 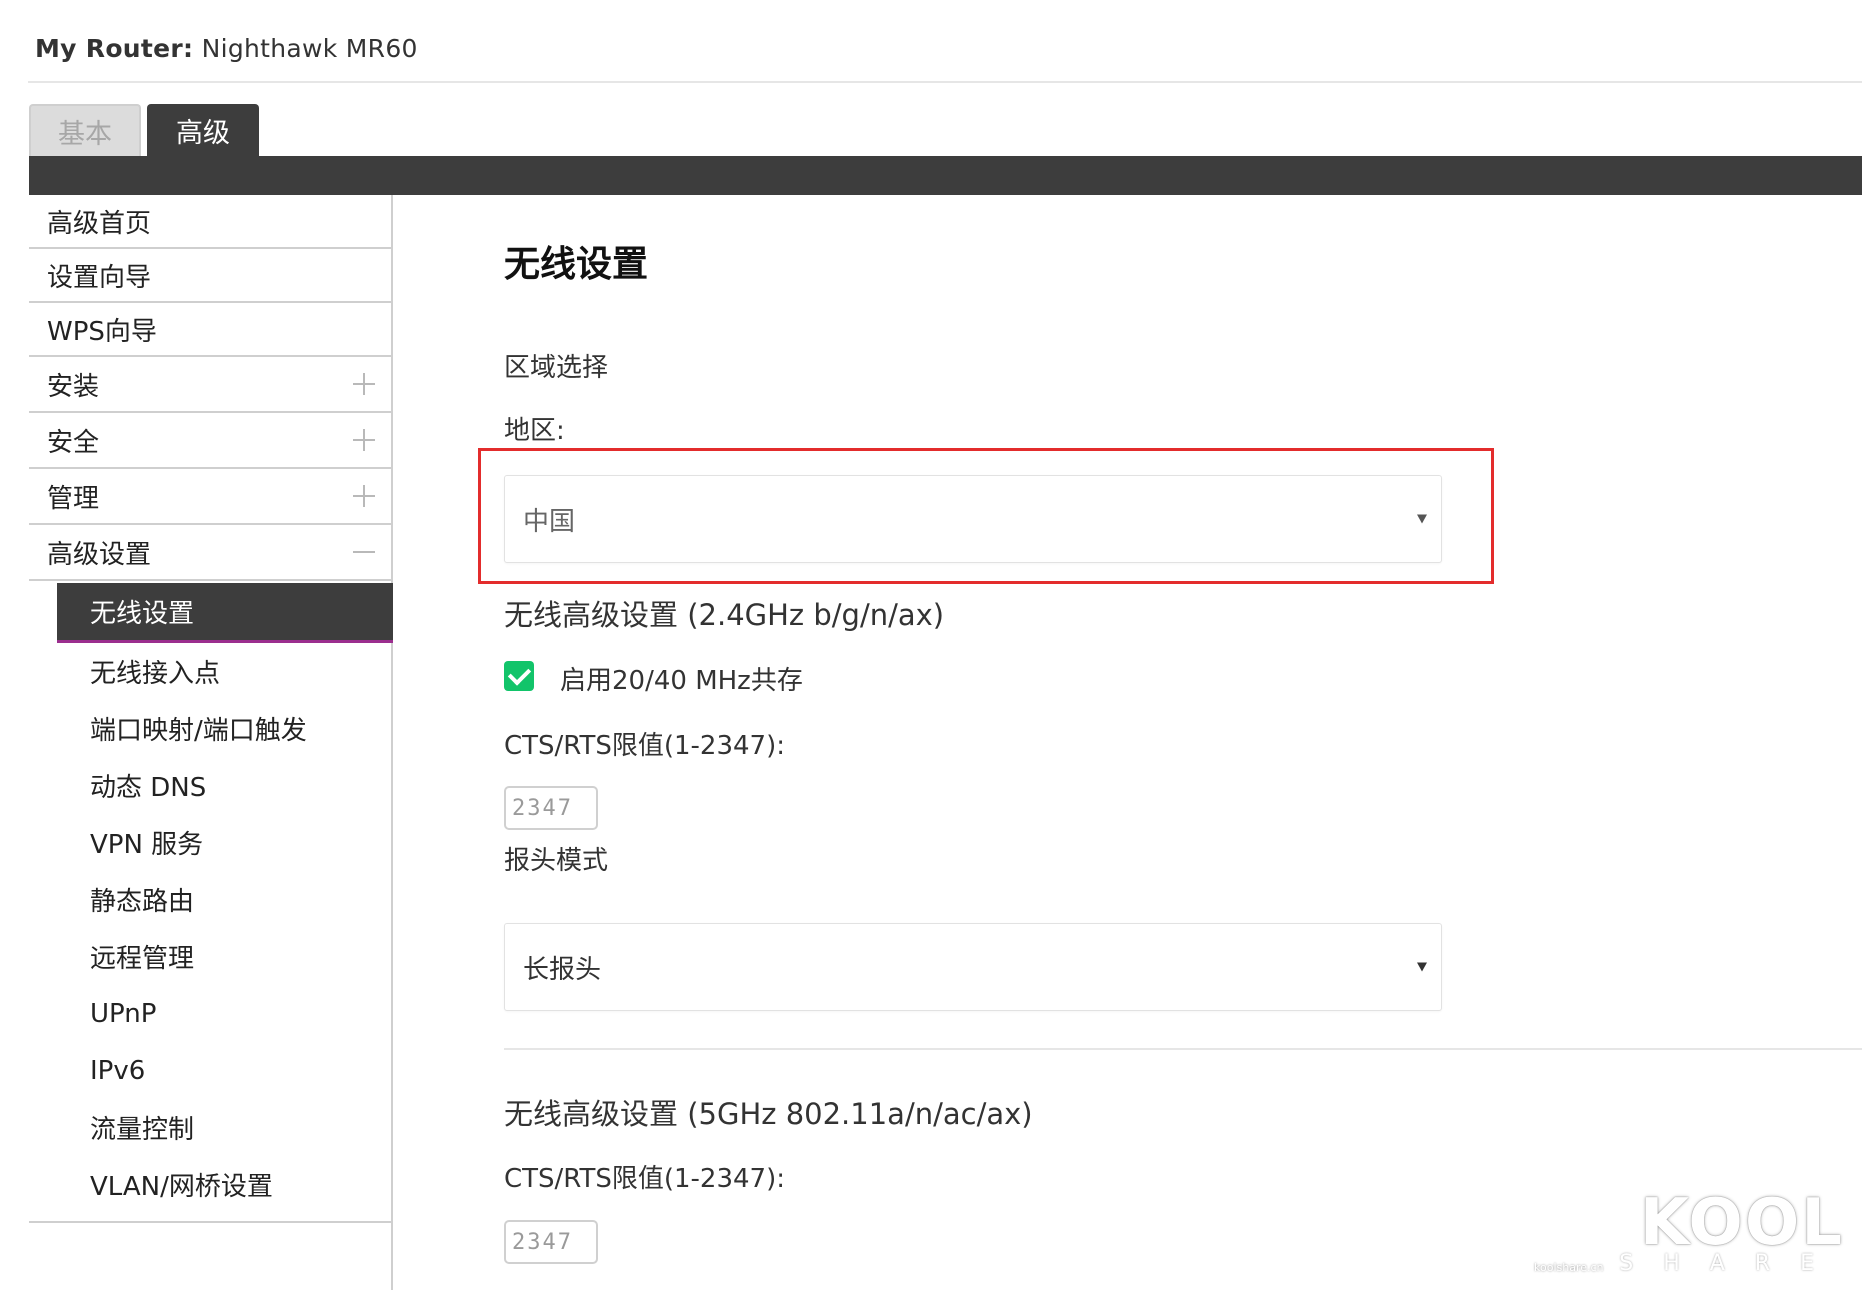 I want to click on coexist-label: 启用20/40 MHz共存, so click(x=681, y=681).